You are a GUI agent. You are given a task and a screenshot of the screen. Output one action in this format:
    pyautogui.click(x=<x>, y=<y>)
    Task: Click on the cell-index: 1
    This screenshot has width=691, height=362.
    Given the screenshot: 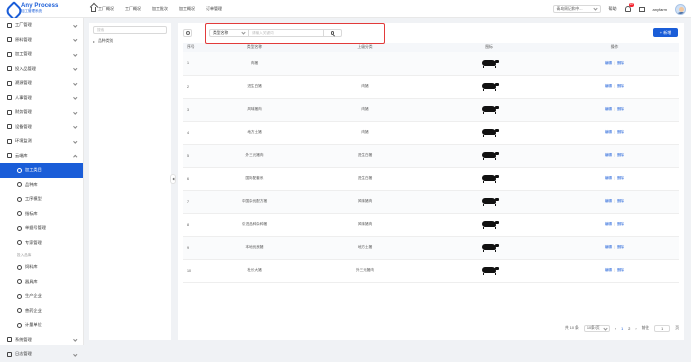 What is the action you would take?
    pyautogui.click(x=195, y=64)
    